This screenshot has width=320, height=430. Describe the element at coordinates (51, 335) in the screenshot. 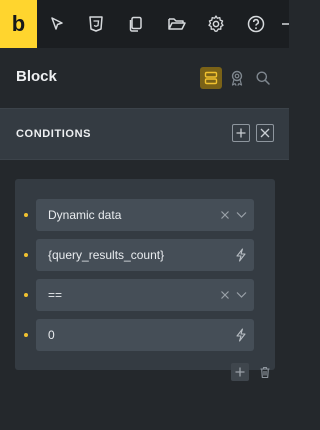

I see `input-value: 0` at that location.